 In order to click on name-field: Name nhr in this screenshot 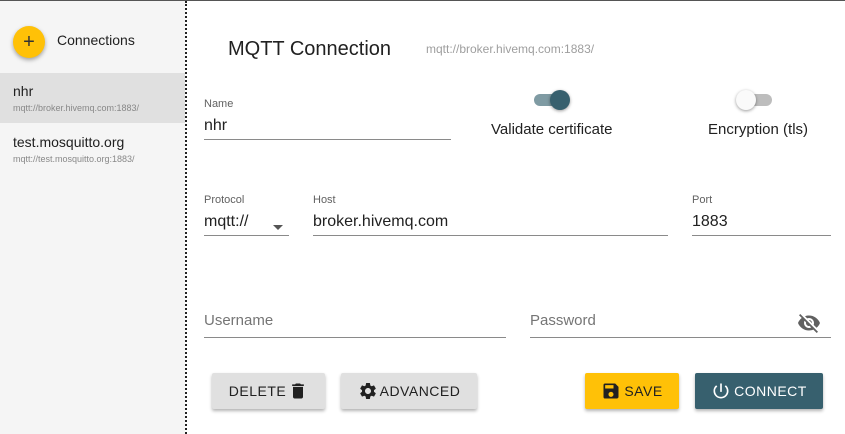, I will do `click(327, 119)`.